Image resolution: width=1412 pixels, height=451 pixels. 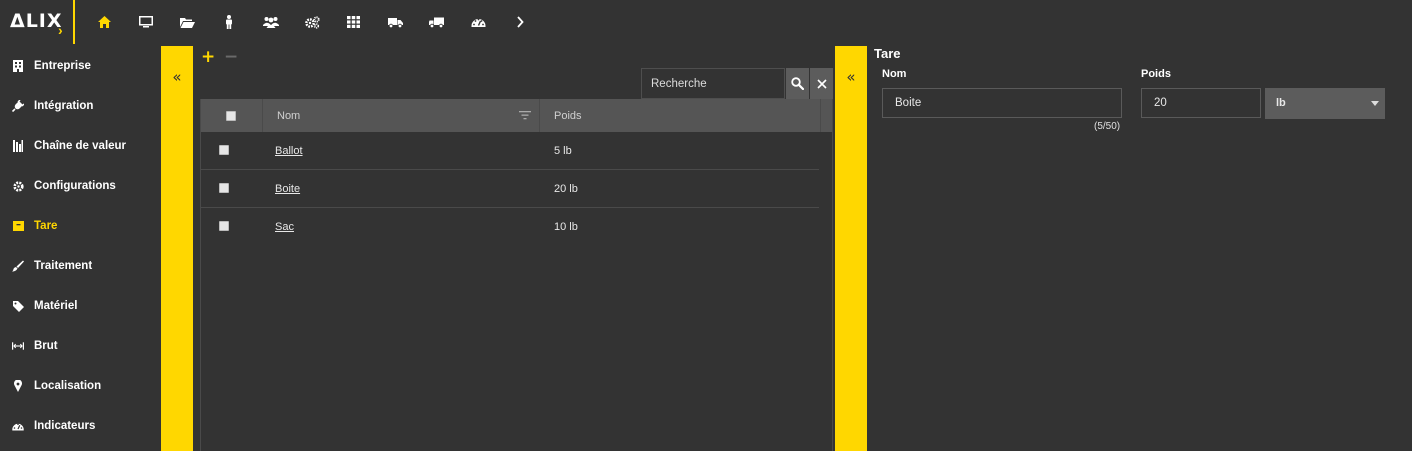 I want to click on grid-header: Nom Poids, so click(x=516, y=115).